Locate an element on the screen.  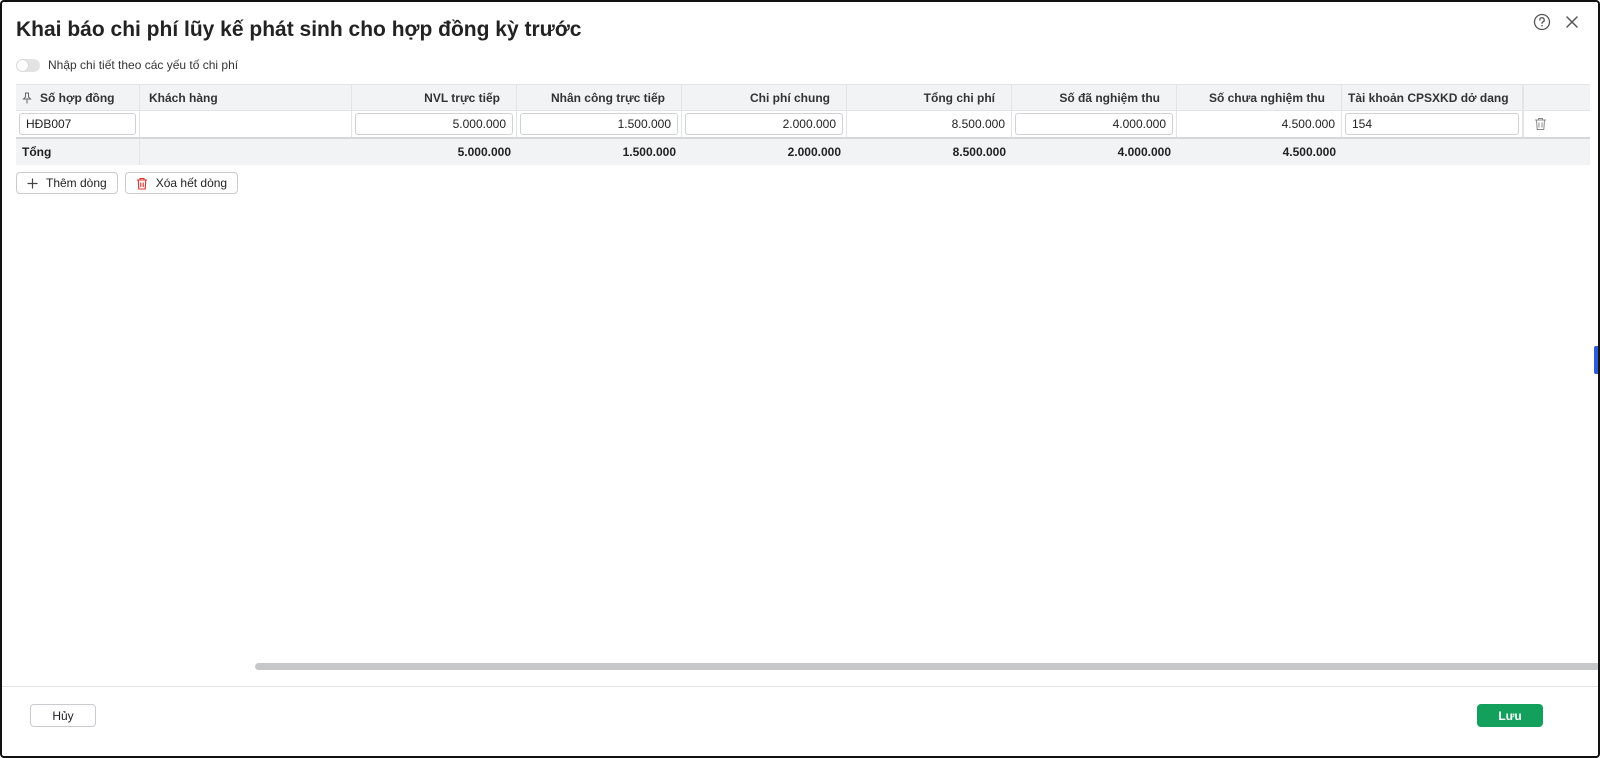
save-button: Lưu is located at coordinates (1510, 715).